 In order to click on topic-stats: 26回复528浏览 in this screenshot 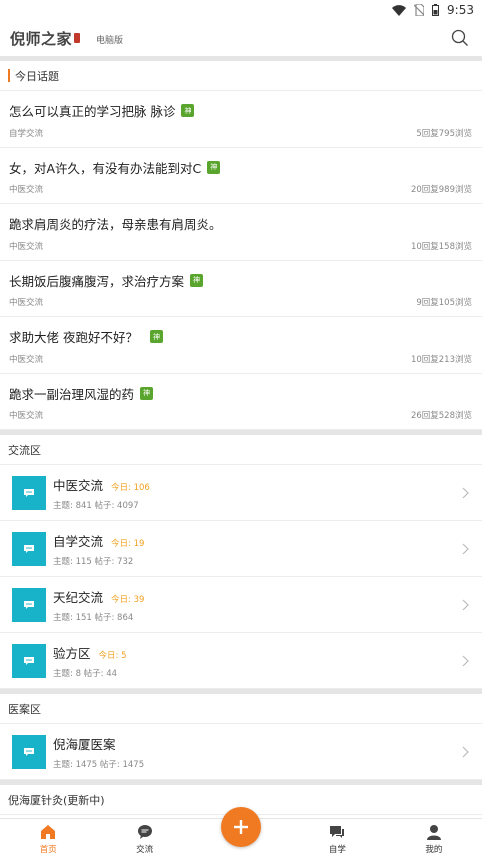, I will do `click(441, 416)`.